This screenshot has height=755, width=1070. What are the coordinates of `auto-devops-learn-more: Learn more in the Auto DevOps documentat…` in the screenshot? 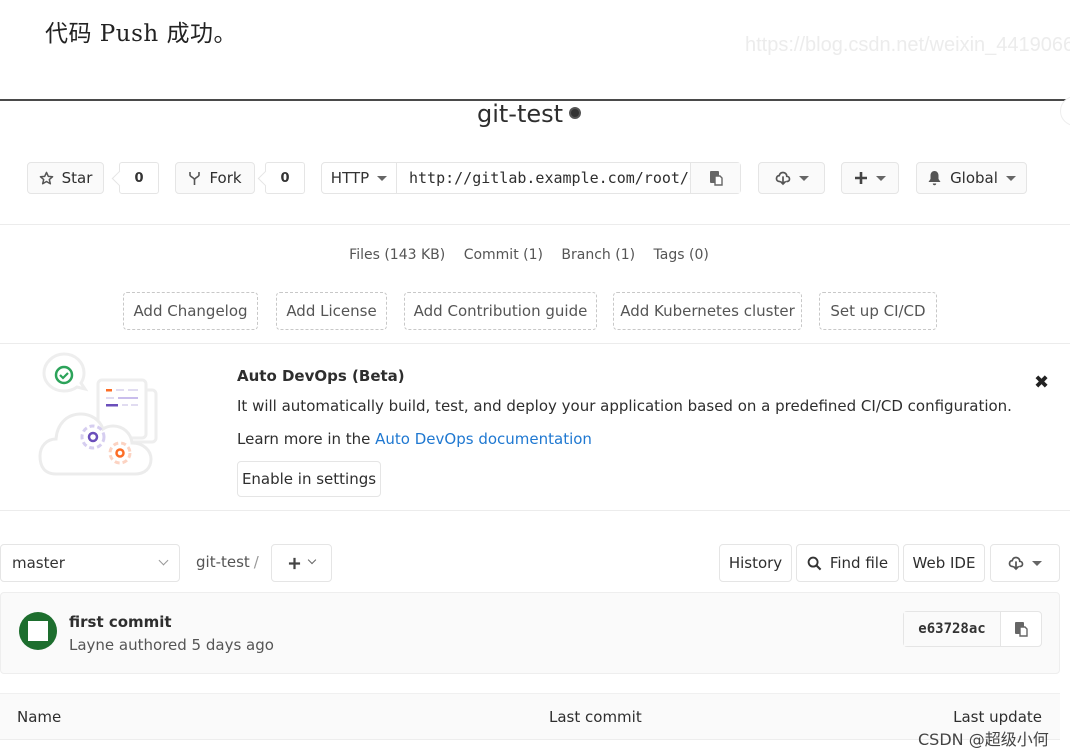 It's located at (414, 439).